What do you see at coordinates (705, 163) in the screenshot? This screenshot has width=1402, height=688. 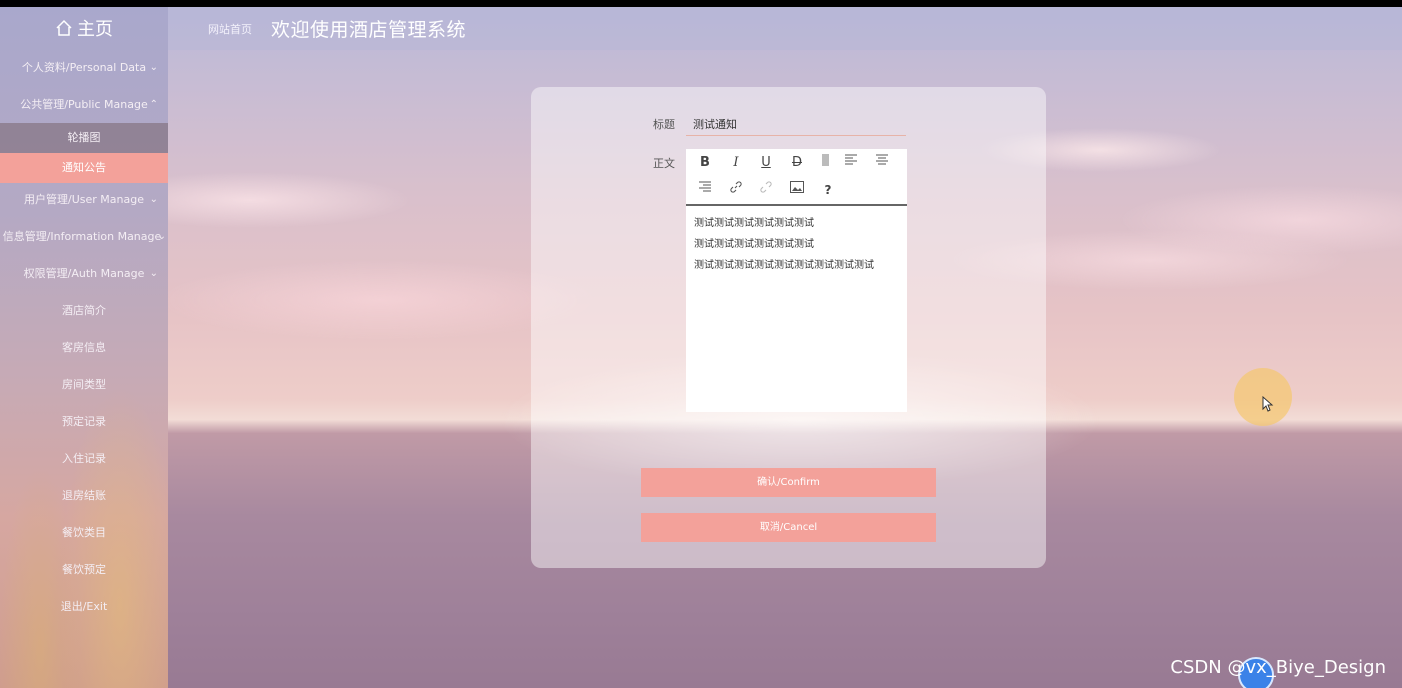 I see `bold-button: B` at bounding box center [705, 163].